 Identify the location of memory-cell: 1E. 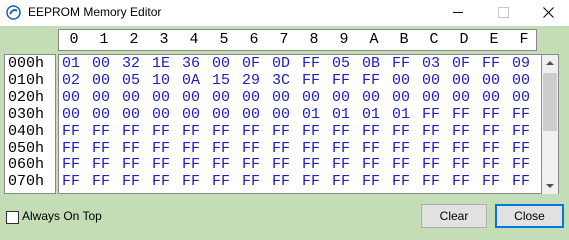
(167, 64).